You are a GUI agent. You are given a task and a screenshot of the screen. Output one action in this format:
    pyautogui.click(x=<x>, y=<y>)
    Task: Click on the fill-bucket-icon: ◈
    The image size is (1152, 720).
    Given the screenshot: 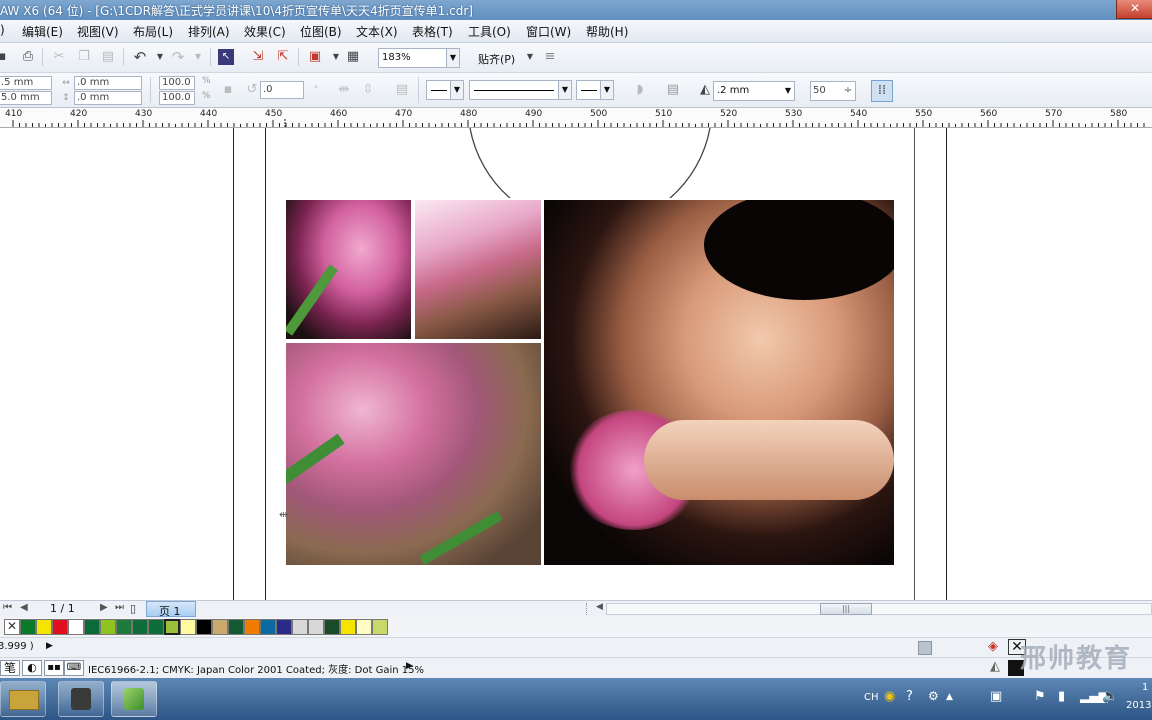 What is the action you would take?
    pyautogui.click(x=993, y=646)
    